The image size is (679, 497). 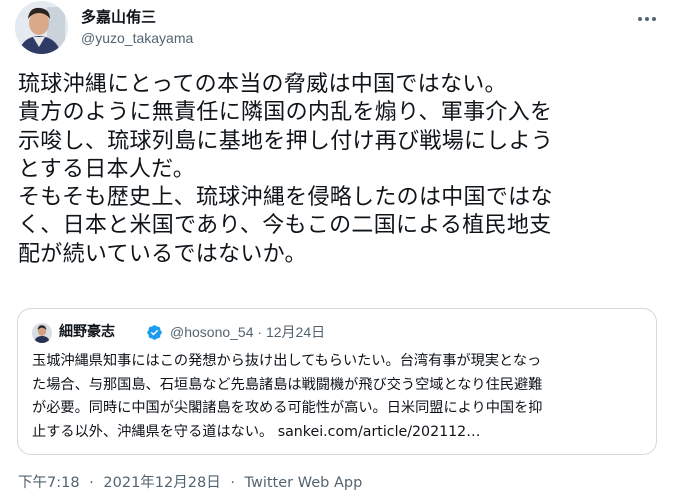 I want to click on tweet-text-line: く、日本と米国であり、今もこの二国による植民地支, so click(x=285, y=226).